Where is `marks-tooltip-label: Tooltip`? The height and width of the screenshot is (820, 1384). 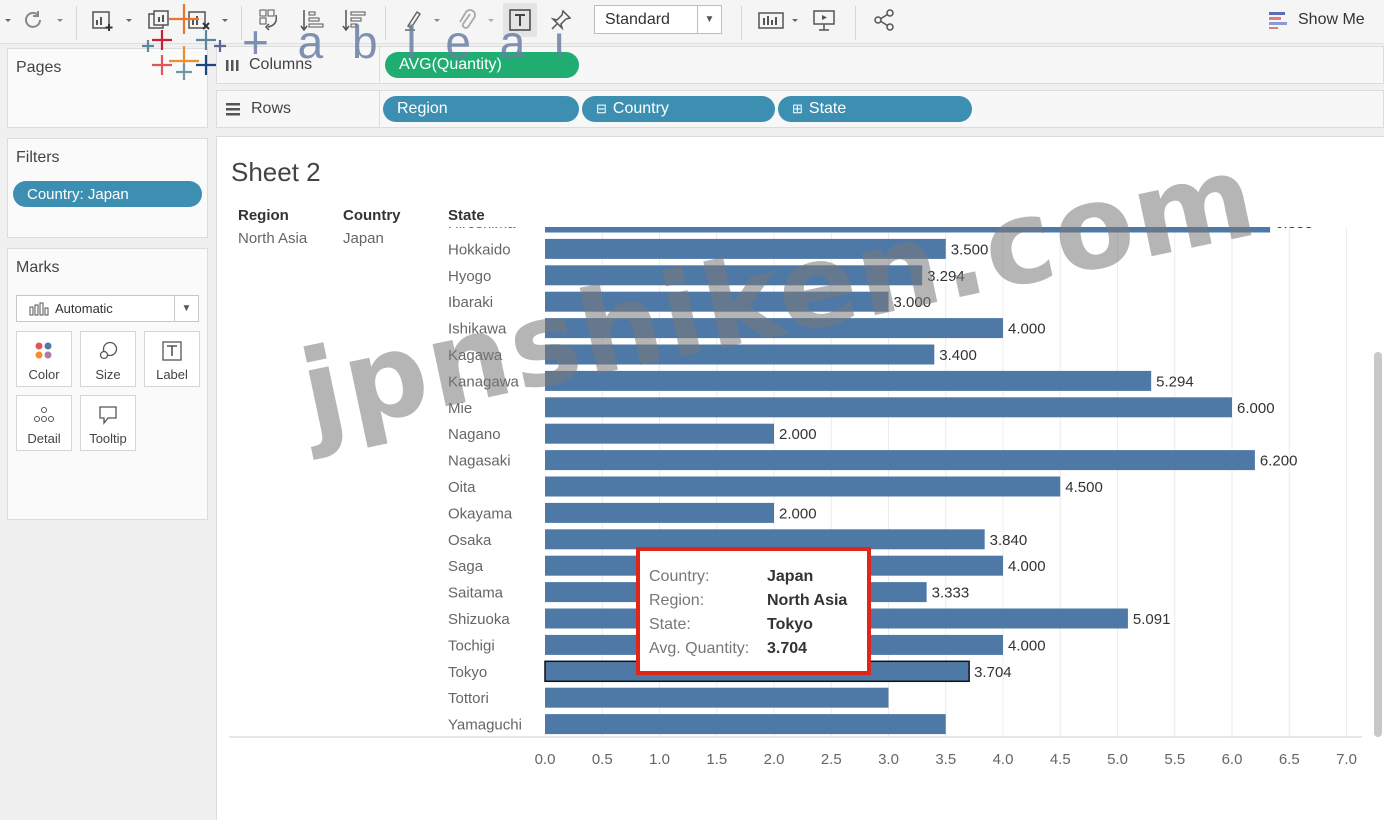
marks-tooltip-label: Tooltip is located at coordinates (108, 438).